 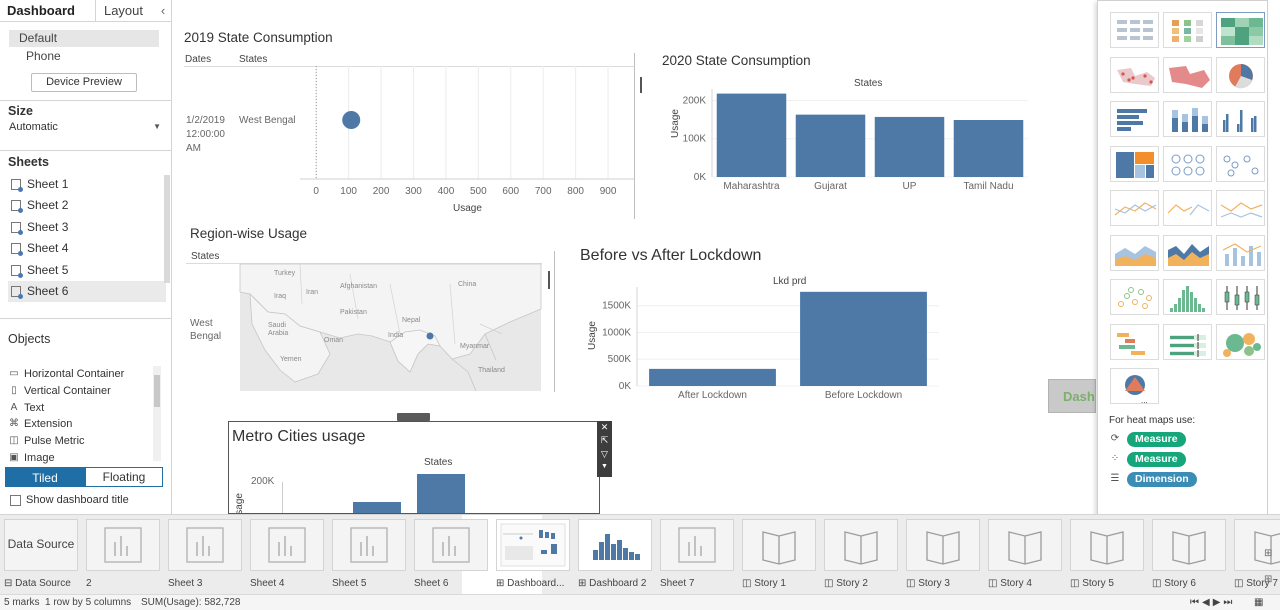 What do you see at coordinates (604, 454) in the screenshot?
I see `filter-icon: ▽` at bounding box center [604, 454].